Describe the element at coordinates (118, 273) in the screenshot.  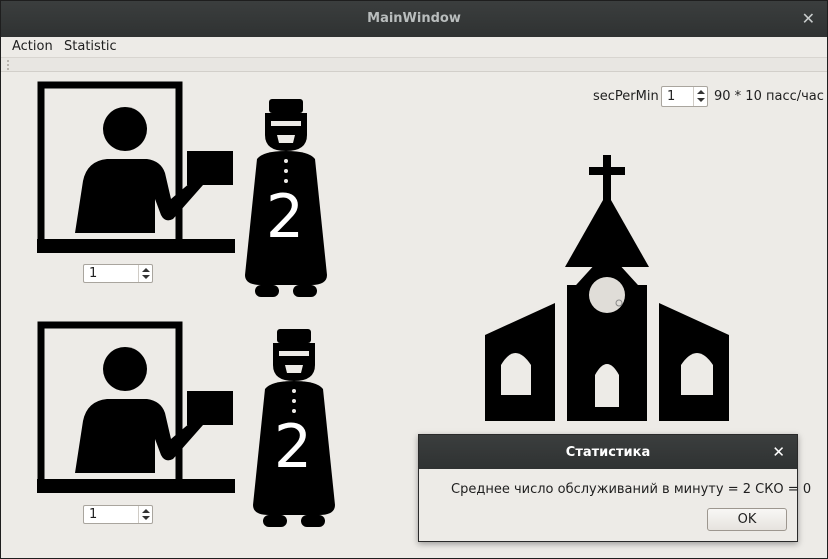
I see `station-1-spinbox: 1` at that location.